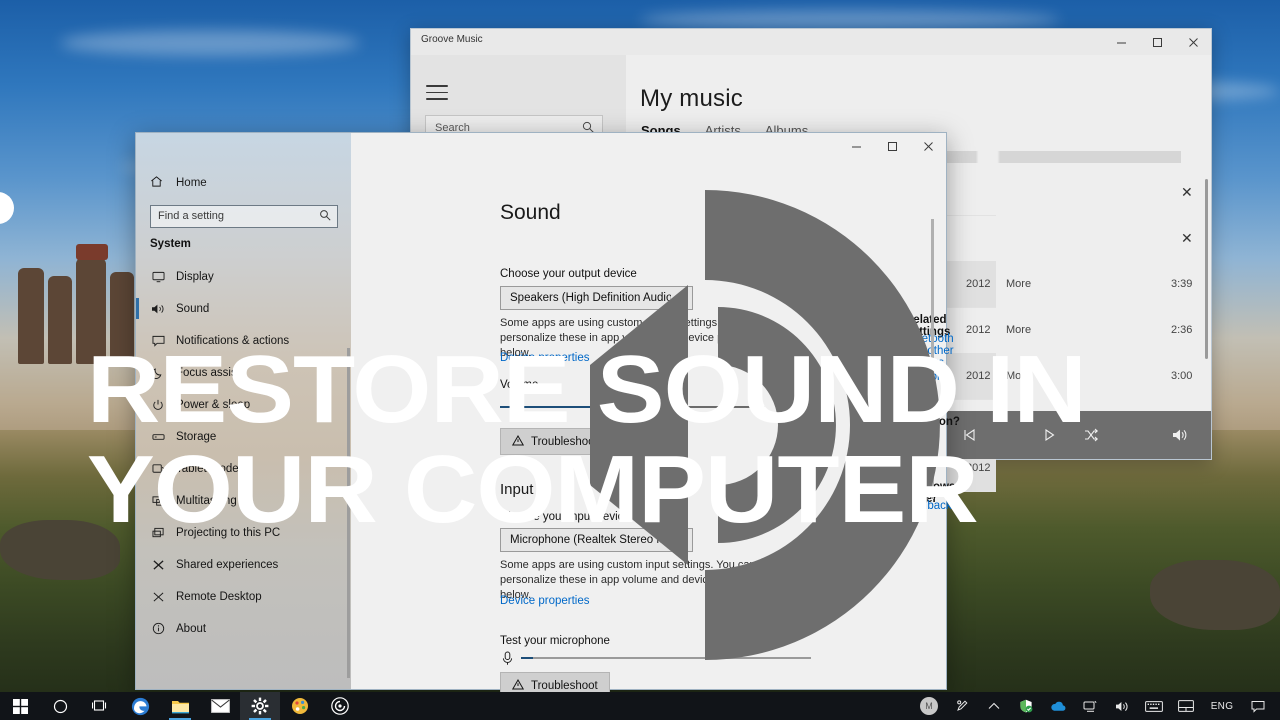 The image size is (1280, 720). Describe the element at coordinates (158, 437) in the screenshot. I see `storage-icon` at that location.